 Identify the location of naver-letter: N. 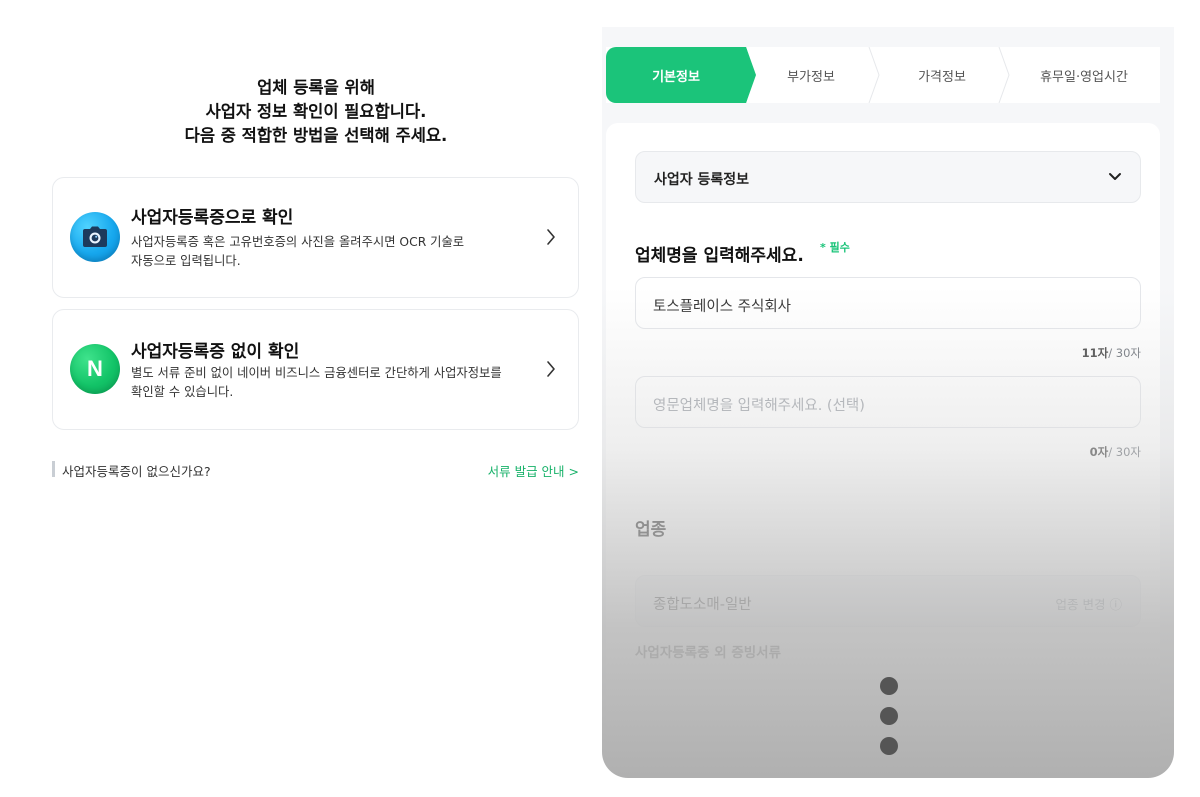
(95, 368).